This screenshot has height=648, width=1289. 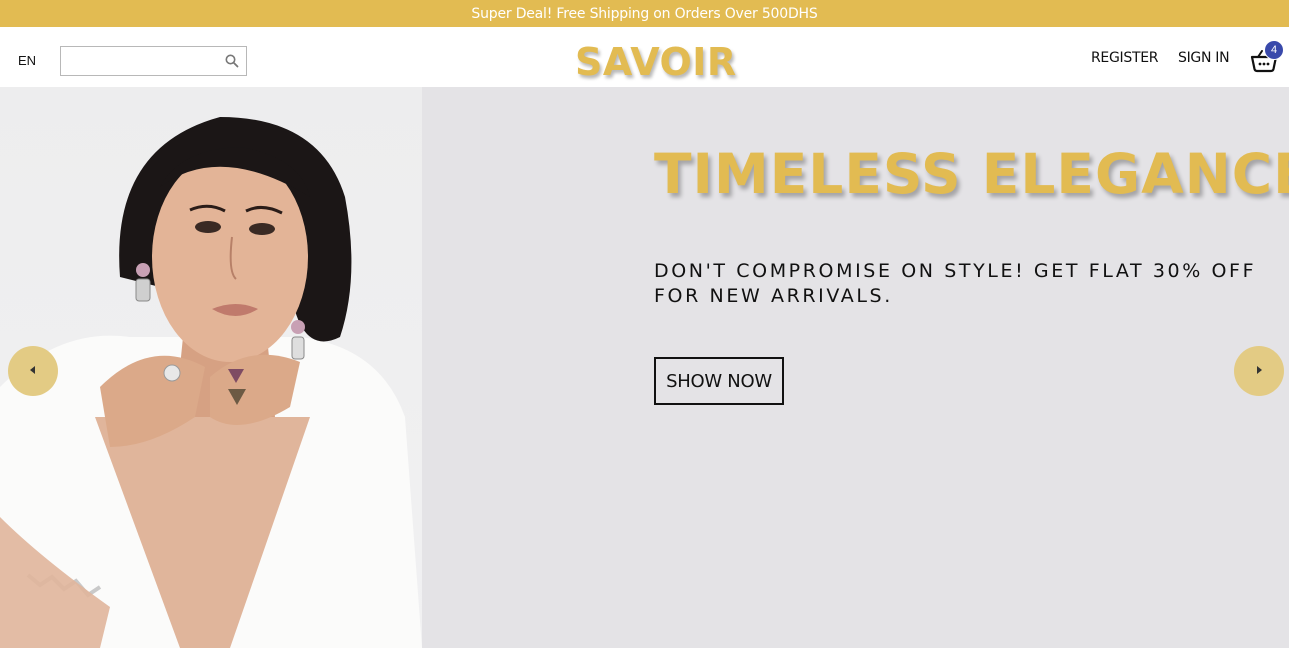 I want to click on chevron-left-icon, so click(x=33, y=371).